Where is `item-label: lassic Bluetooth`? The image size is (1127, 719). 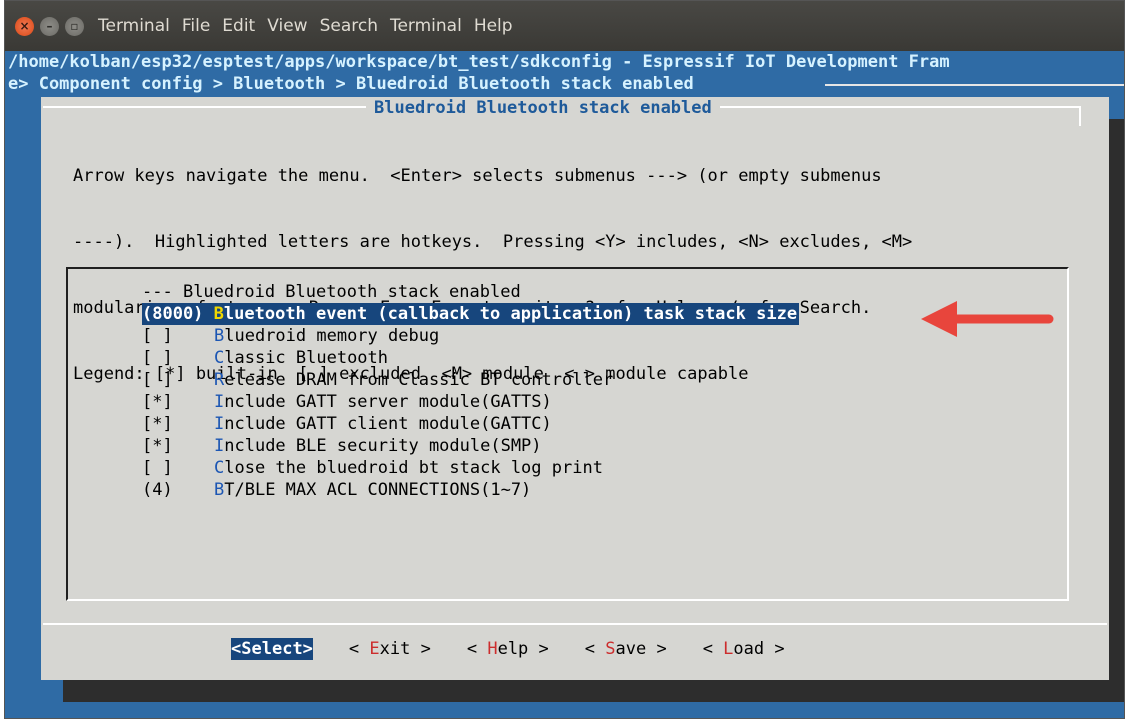 item-label: lassic Bluetooth is located at coordinates (306, 358).